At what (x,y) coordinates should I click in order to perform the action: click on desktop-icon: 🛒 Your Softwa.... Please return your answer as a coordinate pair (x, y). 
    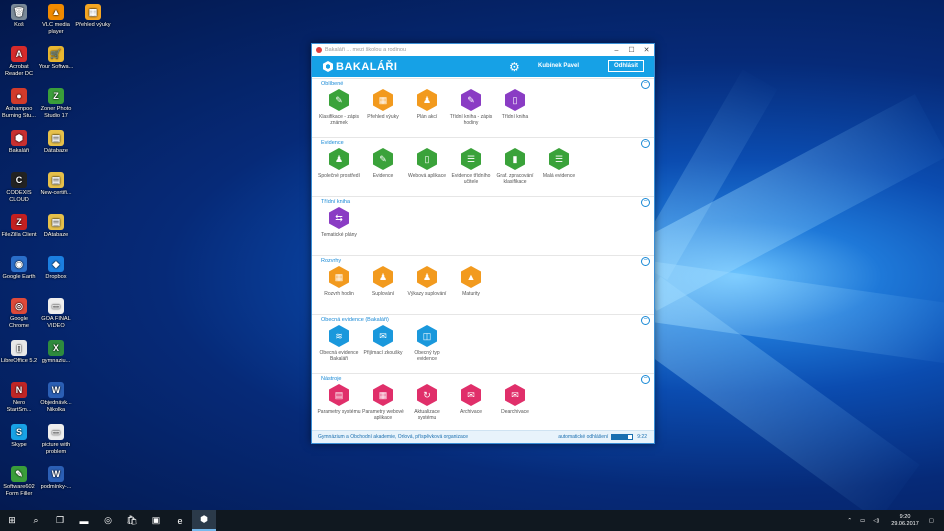
    Looking at the image, I should click on (56, 58).